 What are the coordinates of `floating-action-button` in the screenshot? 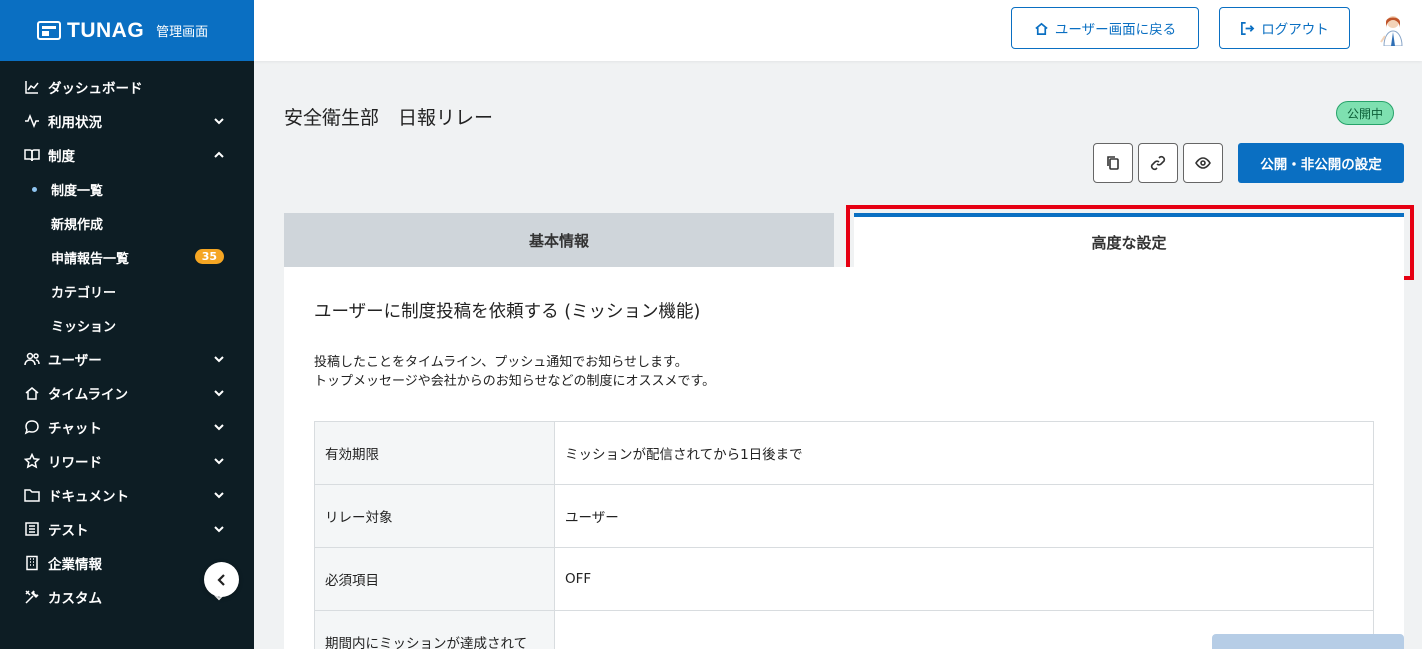 It's located at (1308, 641).